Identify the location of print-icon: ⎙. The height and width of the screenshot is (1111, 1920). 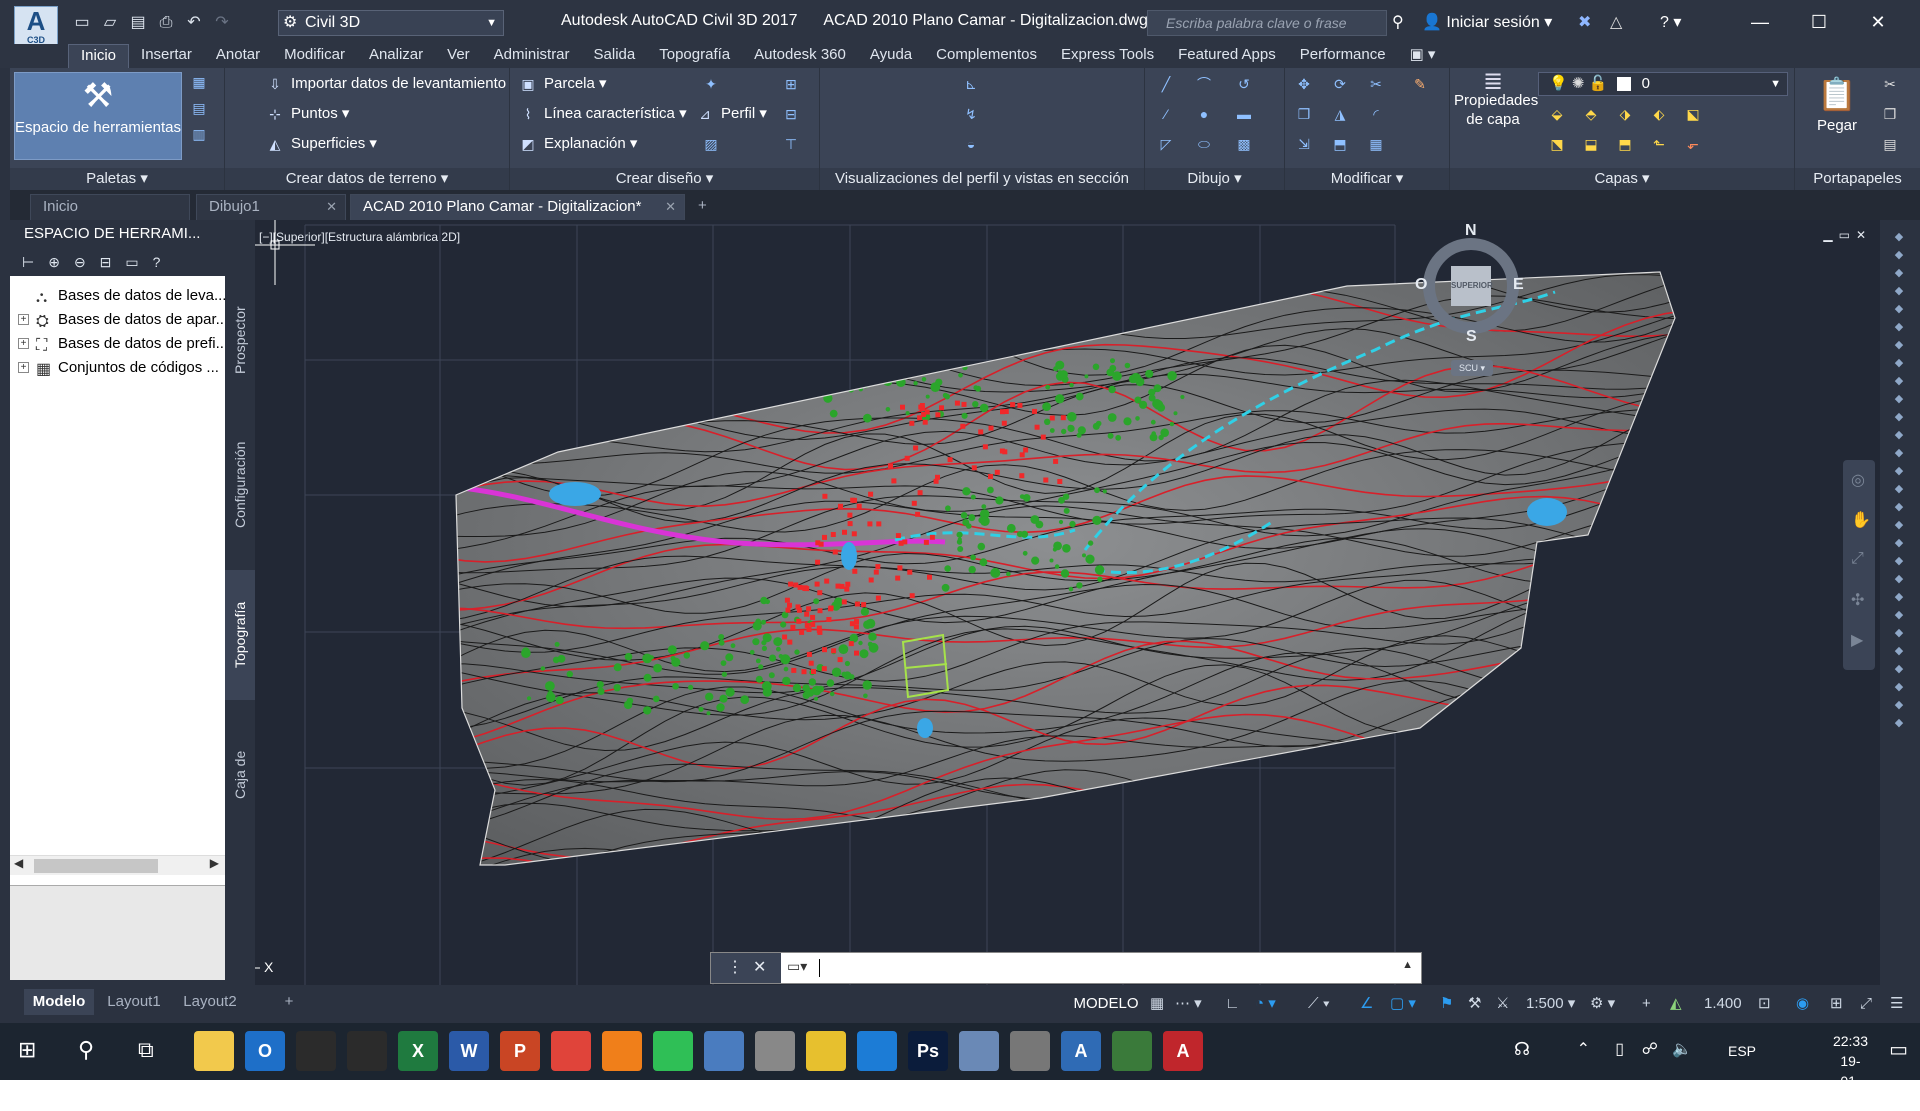
(166, 23).